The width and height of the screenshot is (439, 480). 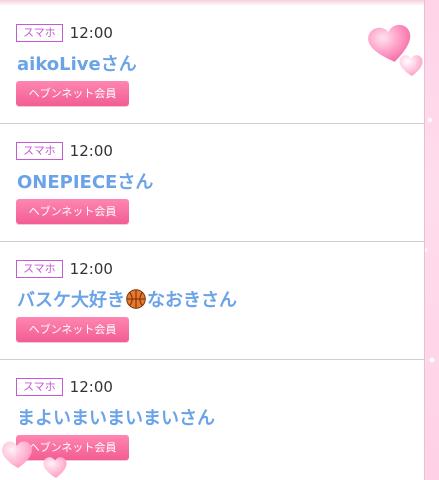 I want to click on basketball-icon, so click(x=136, y=299).